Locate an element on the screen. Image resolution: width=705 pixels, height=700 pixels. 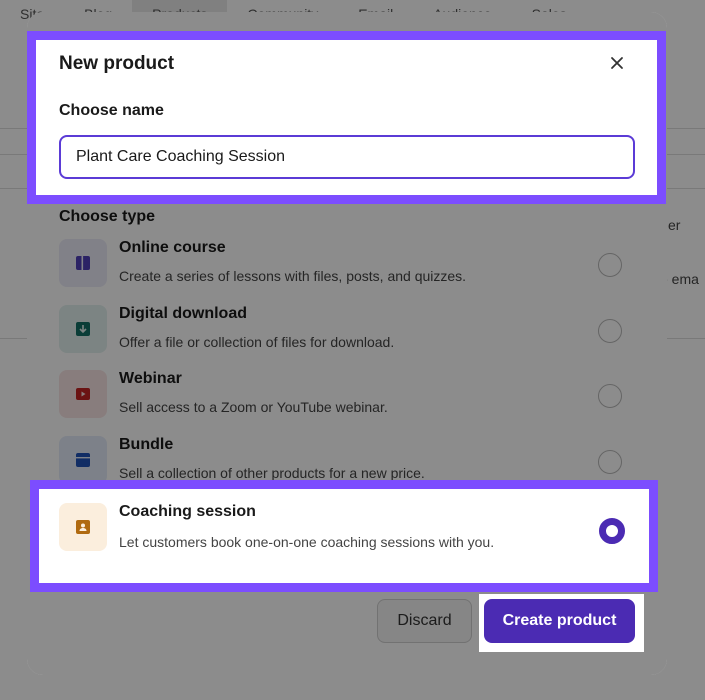
person-icon is located at coordinates (83, 527).